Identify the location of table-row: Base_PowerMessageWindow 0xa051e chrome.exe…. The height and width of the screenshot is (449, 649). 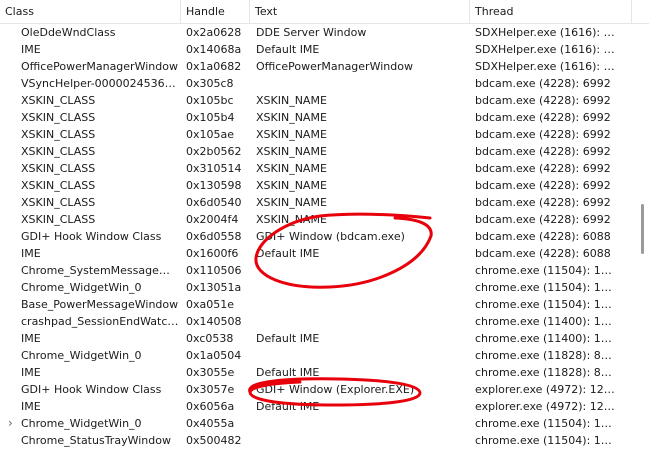
(324, 304).